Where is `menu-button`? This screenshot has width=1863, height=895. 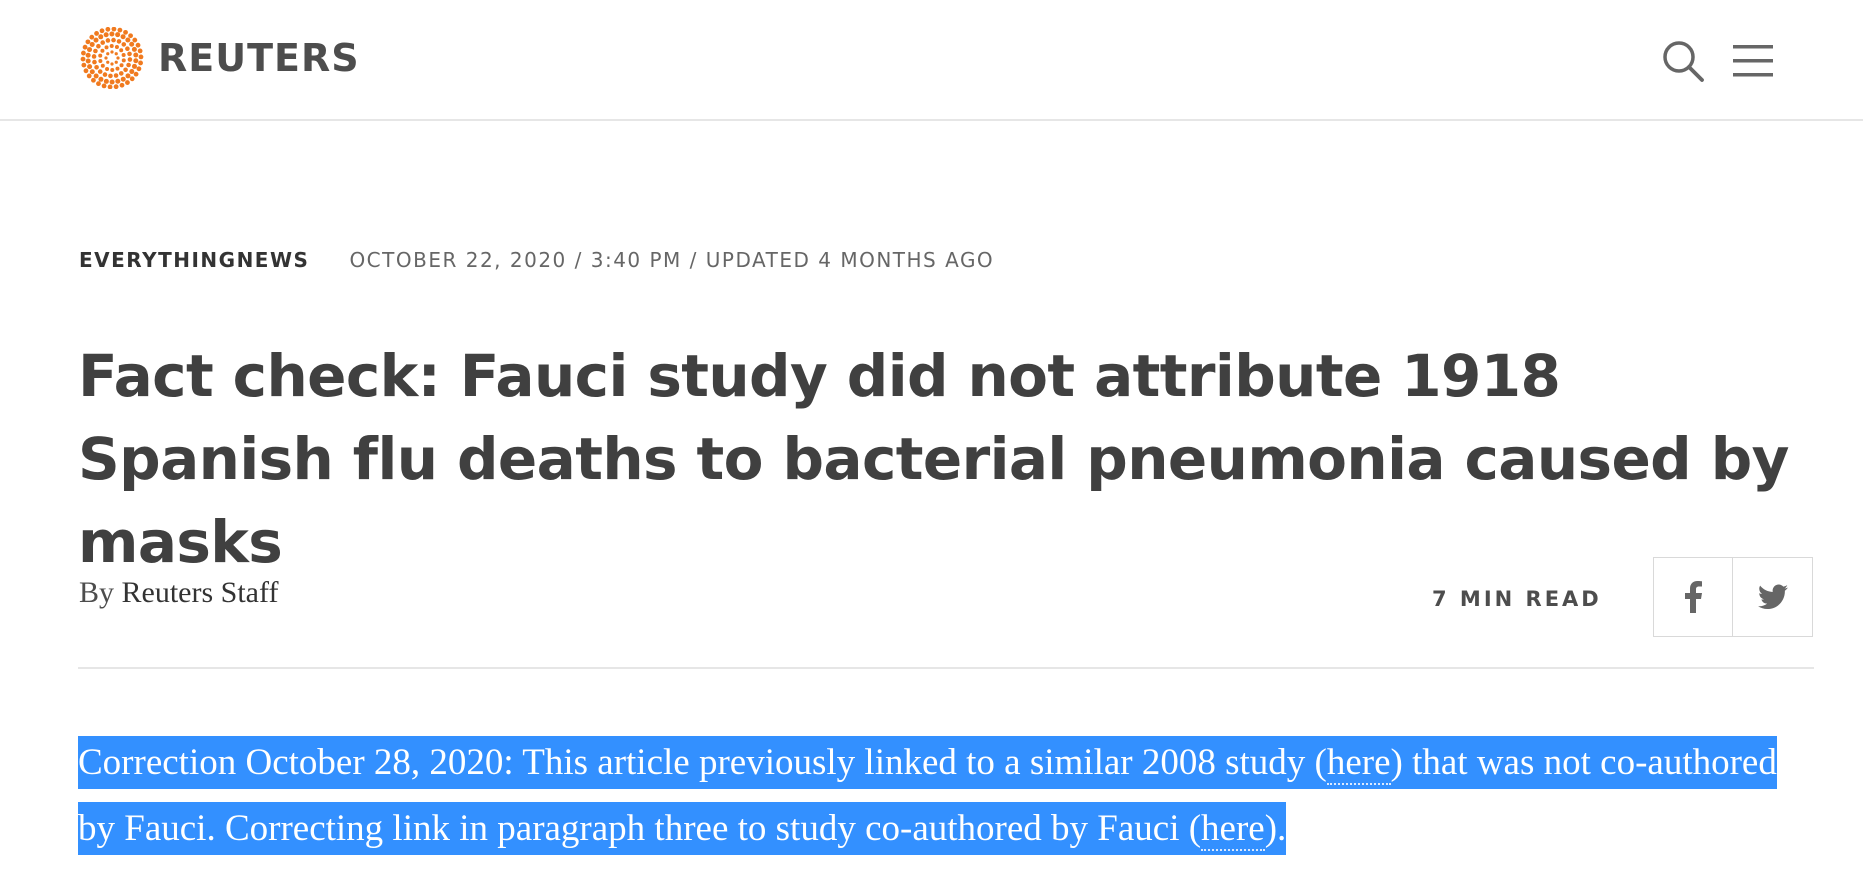 menu-button is located at coordinates (1753, 61).